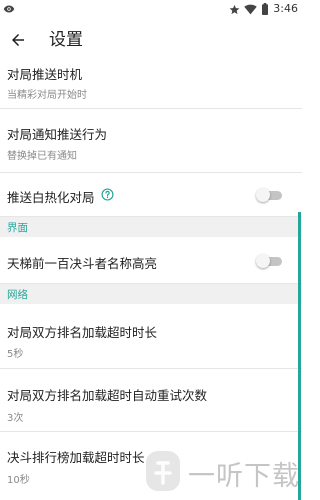  Describe the element at coordinates (107, 194) in the screenshot. I see `help-icon` at that location.